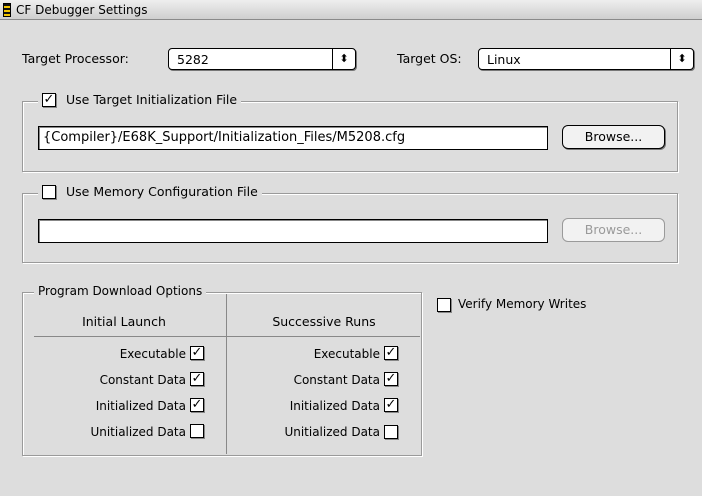  What do you see at coordinates (444, 305) in the screenshot?
I see `verify-memory-writes-checkbox` at bounding box center [444, 305].